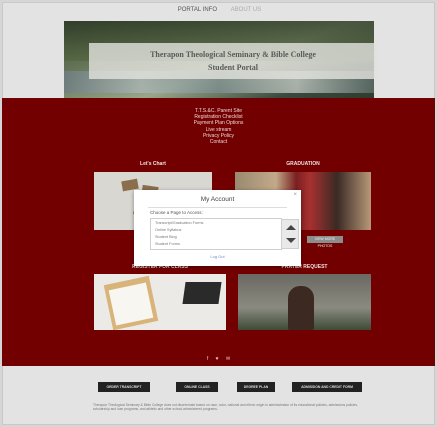 The width and height of the screenshot is (437, 427). I want to click on scroll-down-icon, so click(291, 240).